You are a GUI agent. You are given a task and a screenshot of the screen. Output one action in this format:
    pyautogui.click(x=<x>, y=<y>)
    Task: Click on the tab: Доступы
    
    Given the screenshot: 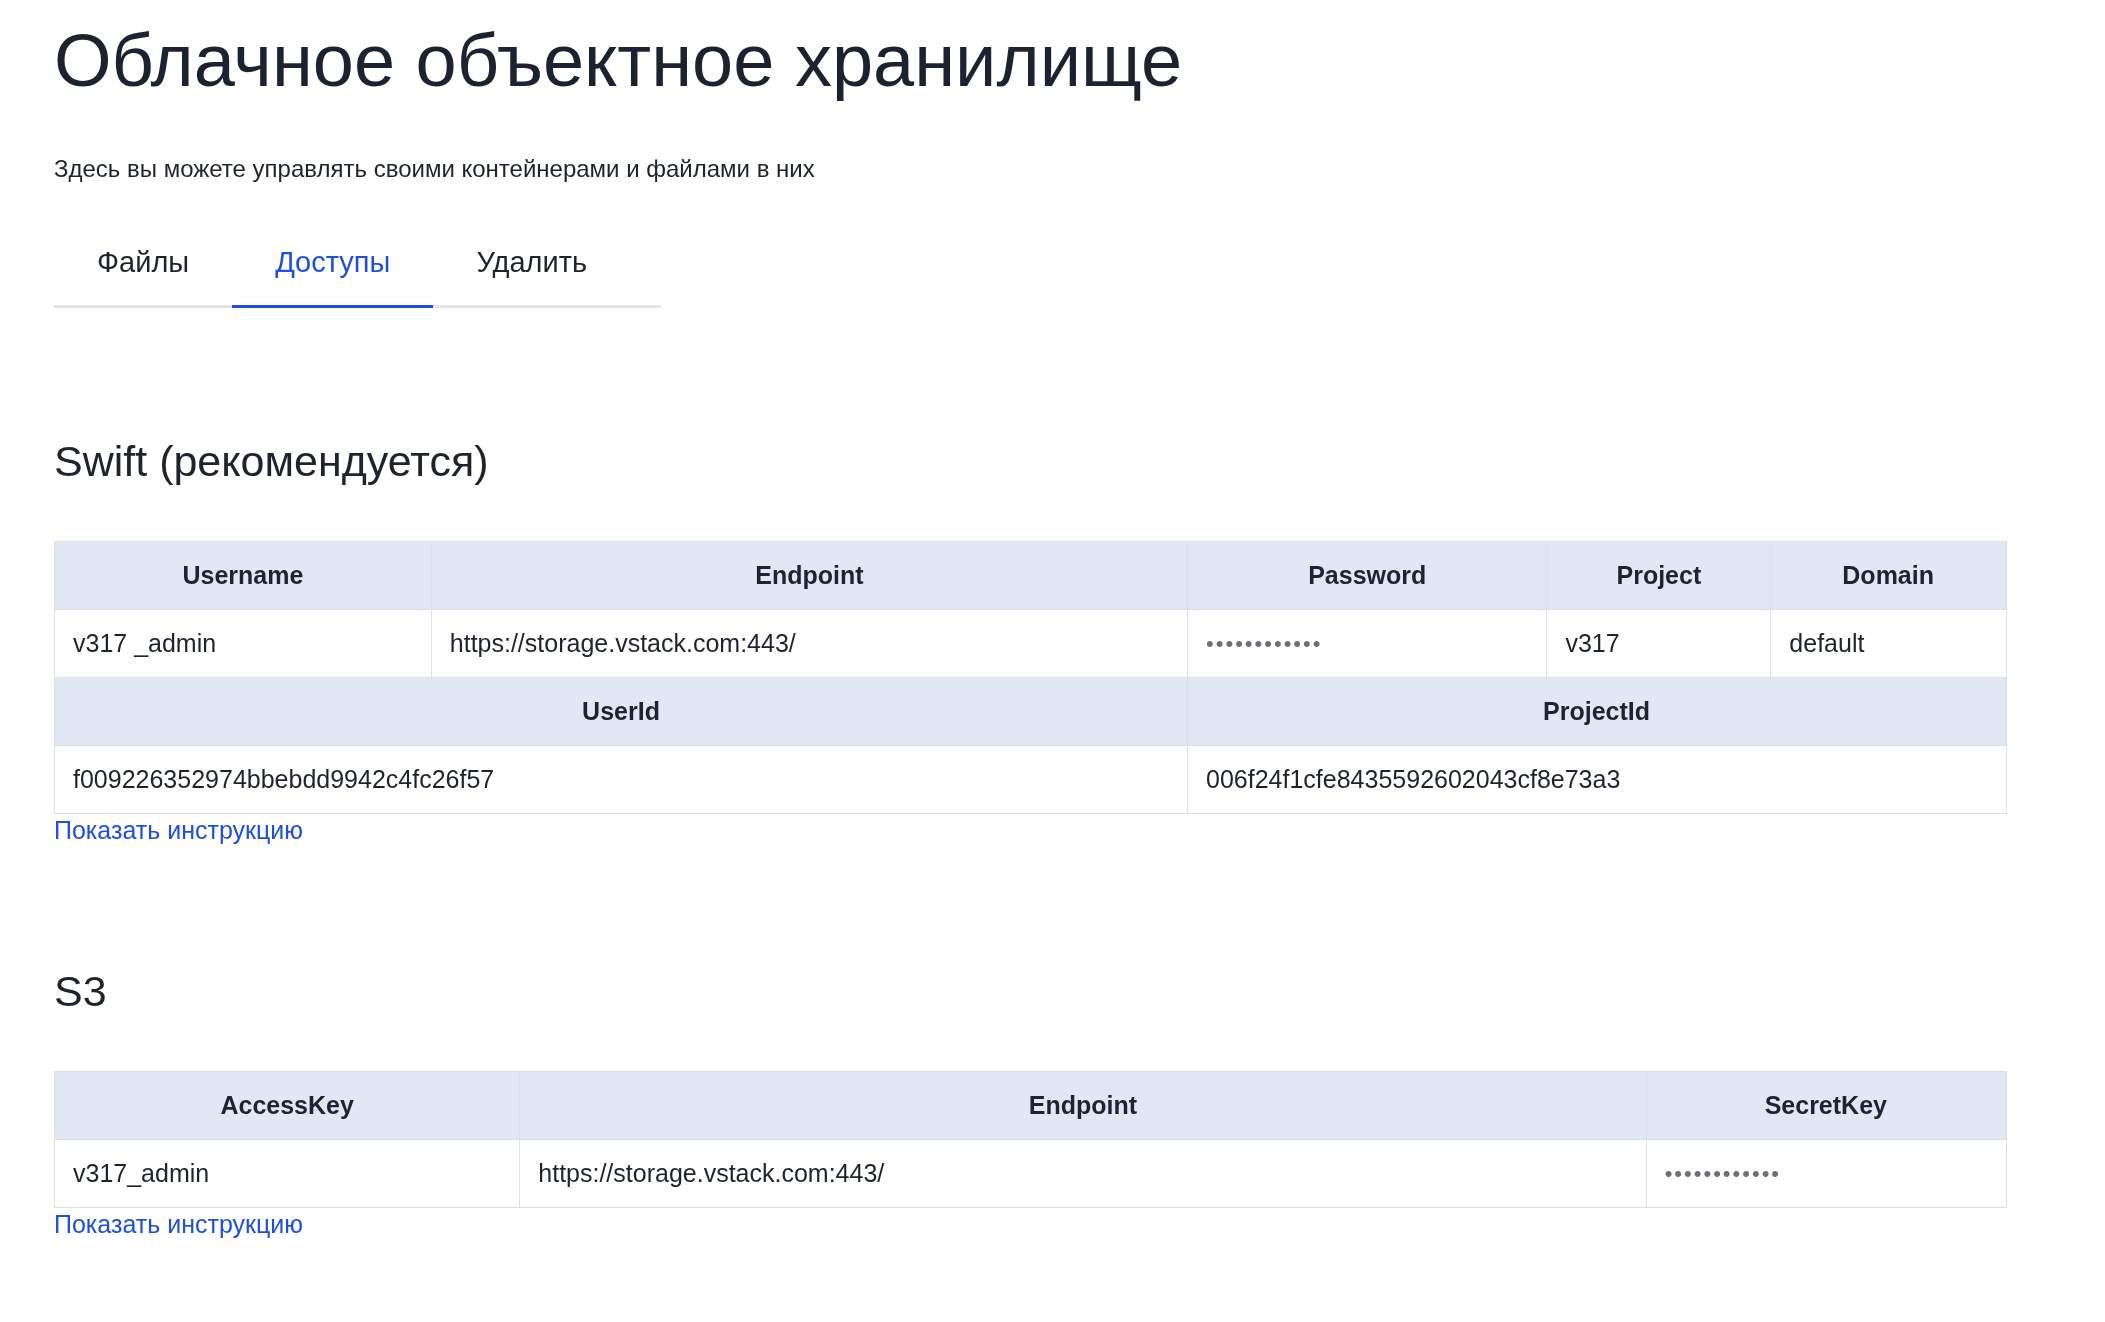 What is the action you would take?
    pyautogui.click(x=333, y=272)
    